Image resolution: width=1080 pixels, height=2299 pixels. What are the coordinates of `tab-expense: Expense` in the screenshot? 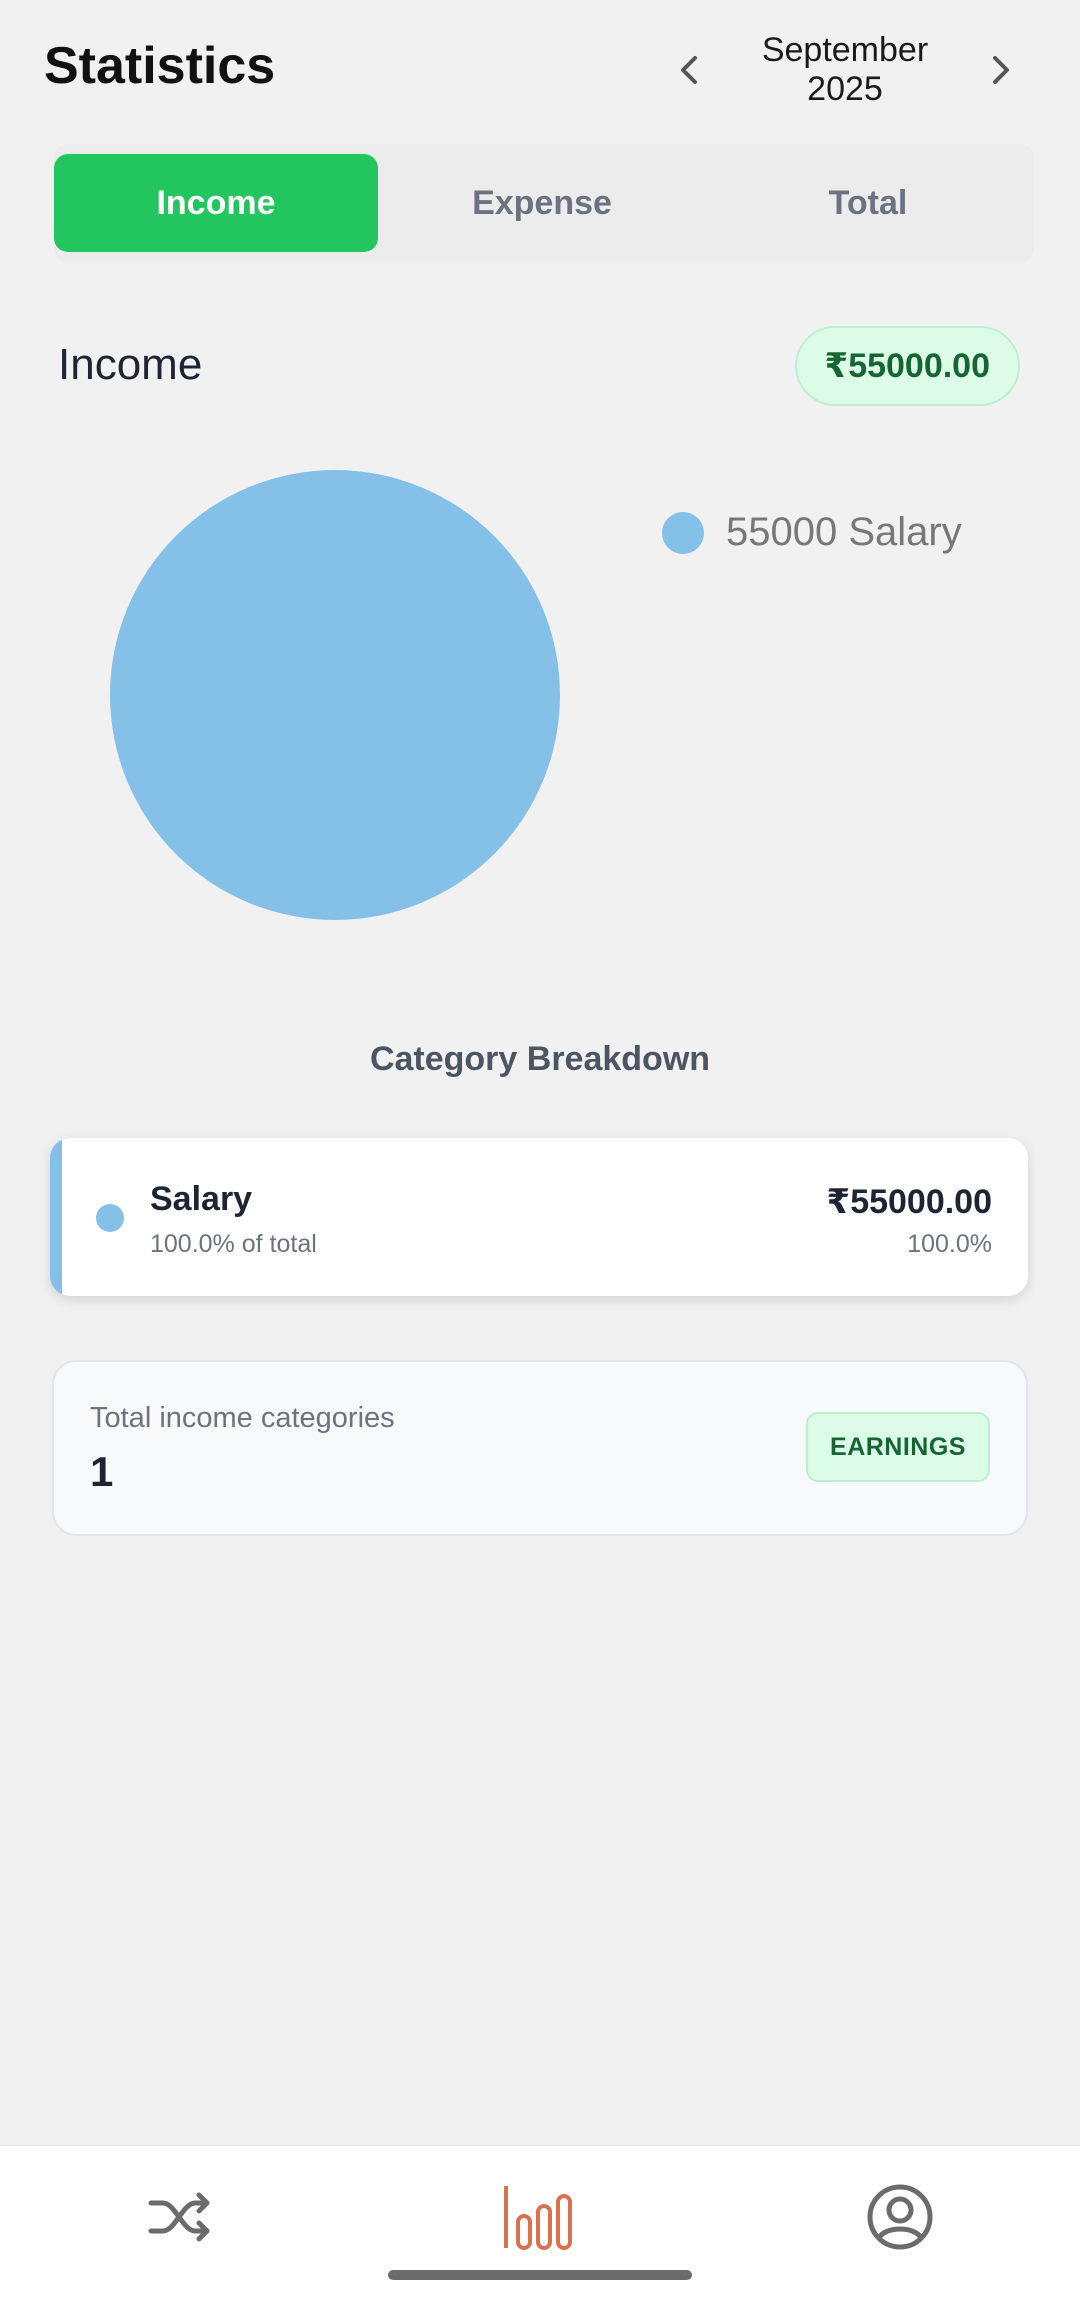 It's located at (542, 203).